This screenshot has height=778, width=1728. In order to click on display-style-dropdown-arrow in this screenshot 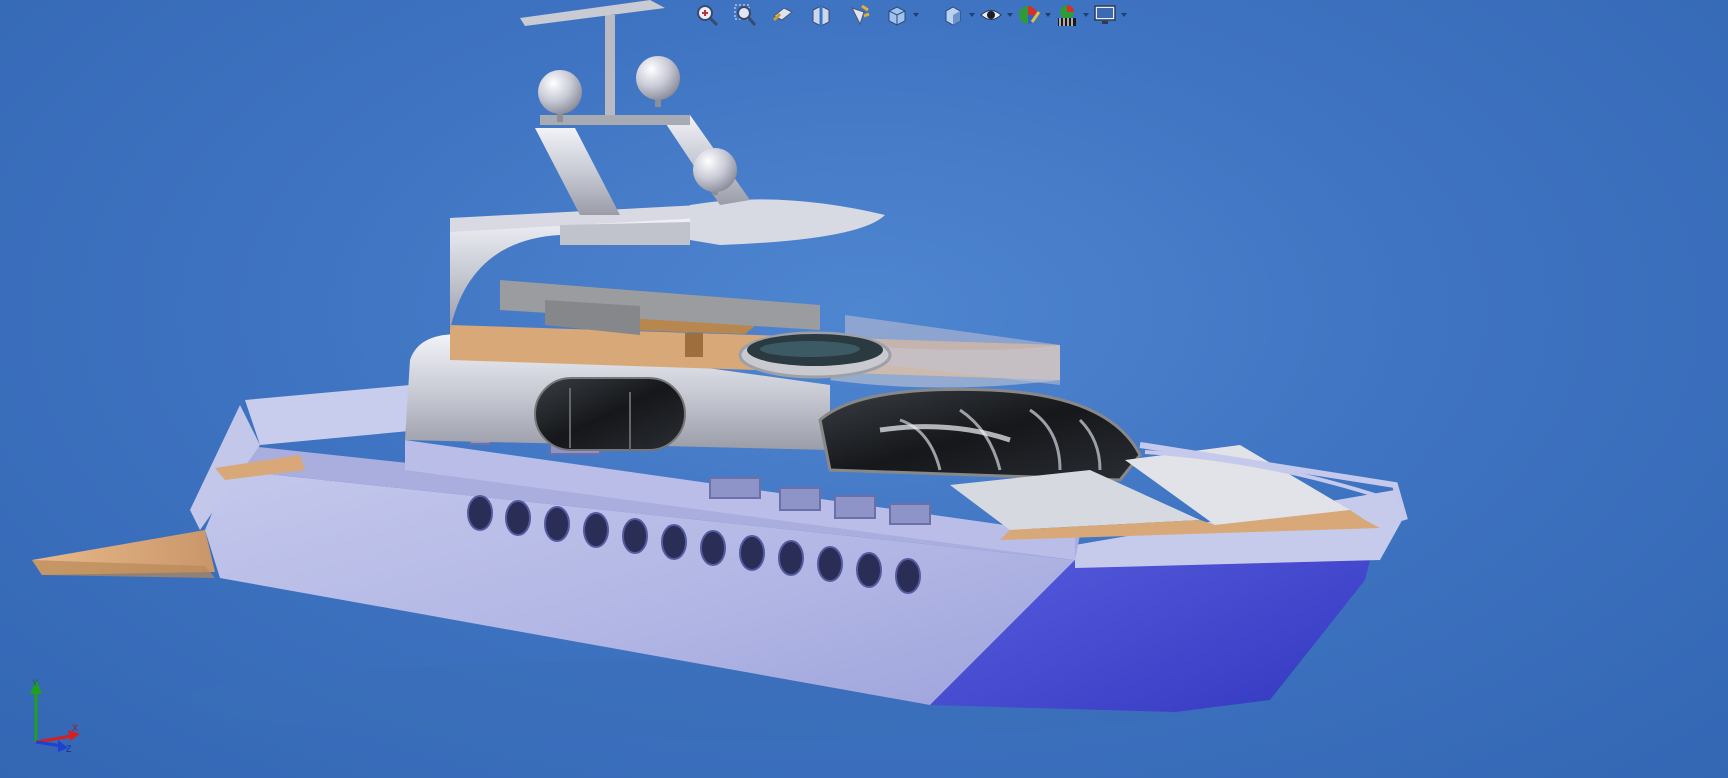, I will do `click(972, 15)`.